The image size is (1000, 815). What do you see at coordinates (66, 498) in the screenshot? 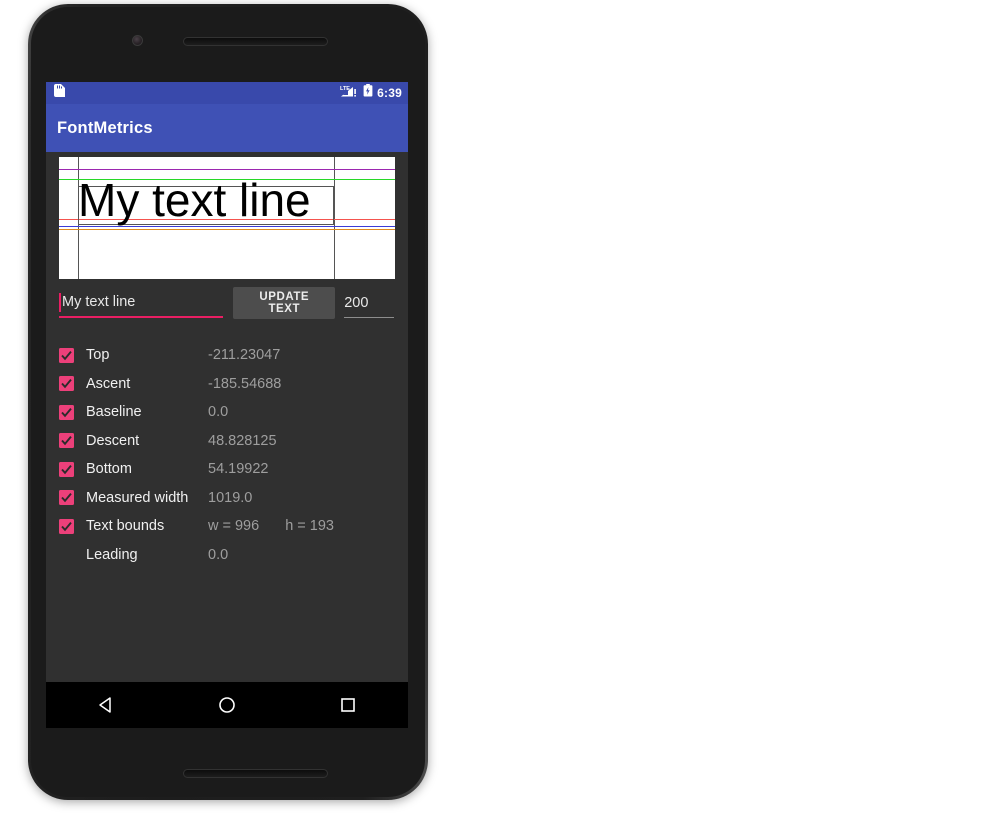
I see `checkbox-measured-width` at bounding box center [66, 498].